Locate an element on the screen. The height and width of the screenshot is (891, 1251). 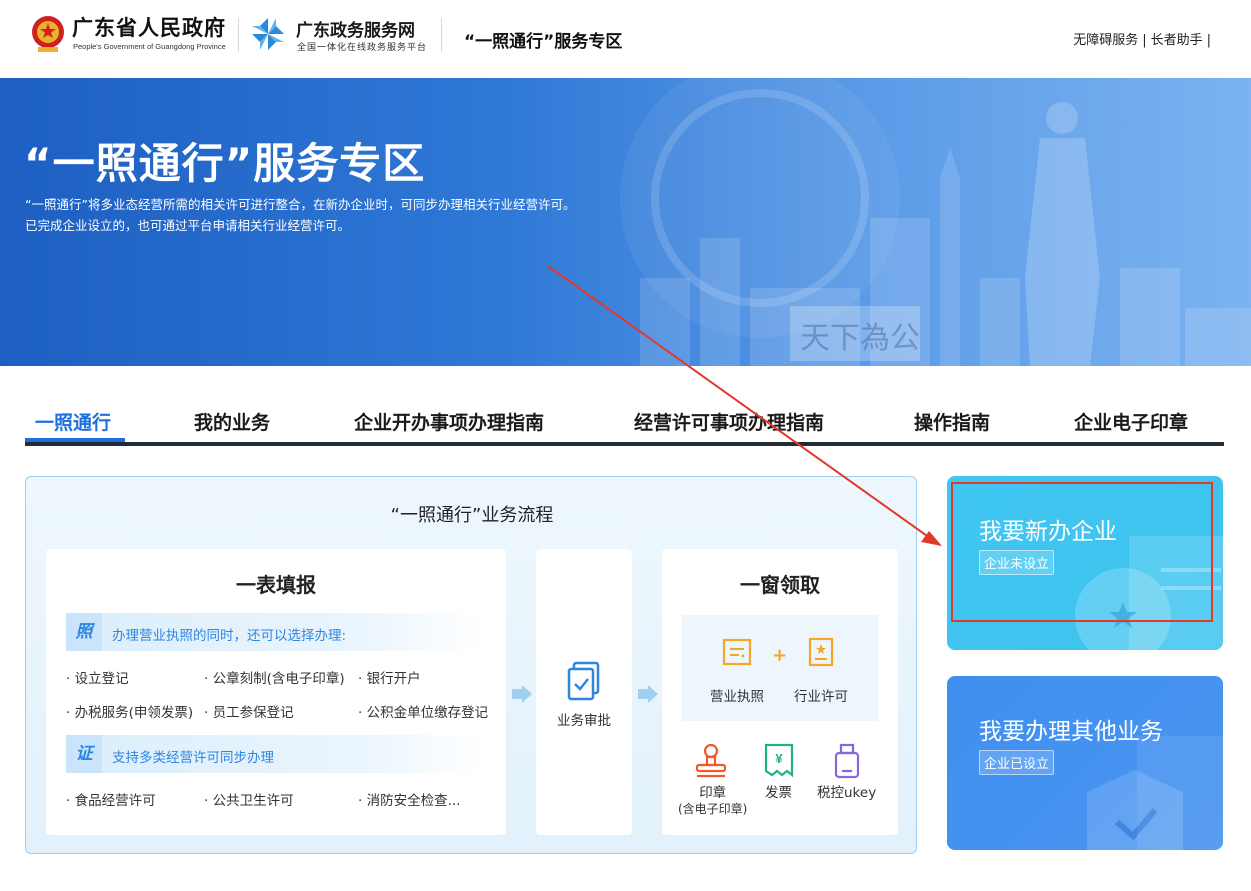
license-item: · 员工参保登记 is located at coordinates (249, 713).